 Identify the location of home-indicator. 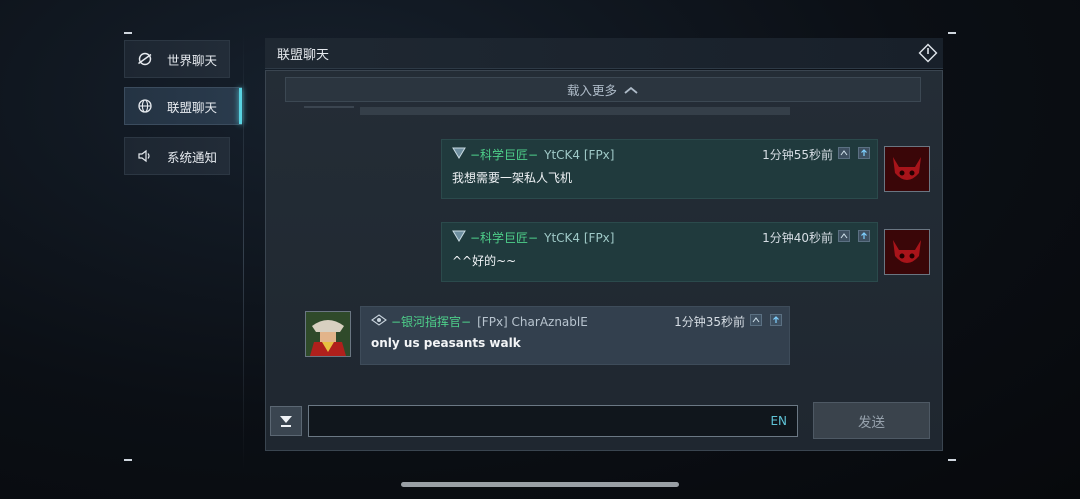
(540, 484).